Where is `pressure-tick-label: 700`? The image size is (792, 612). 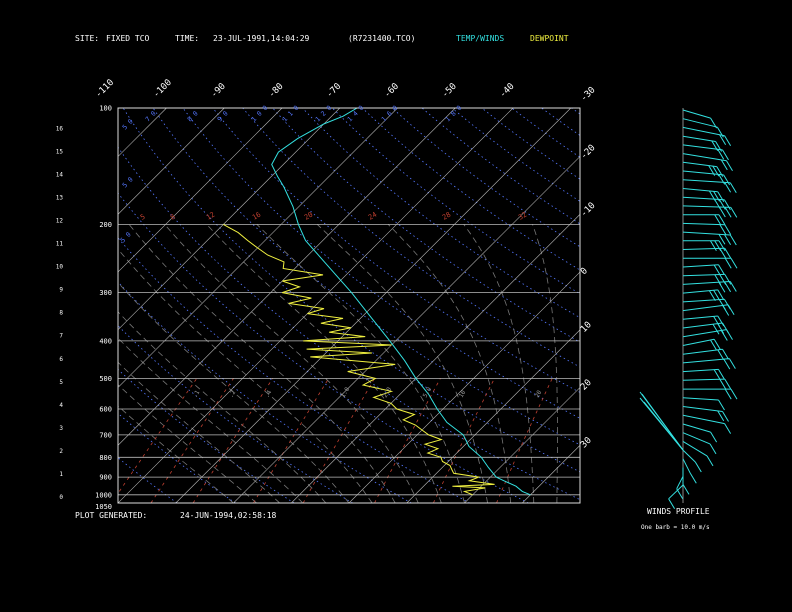 pressure-tick-label: 700 is located at coordinates (105, 435).